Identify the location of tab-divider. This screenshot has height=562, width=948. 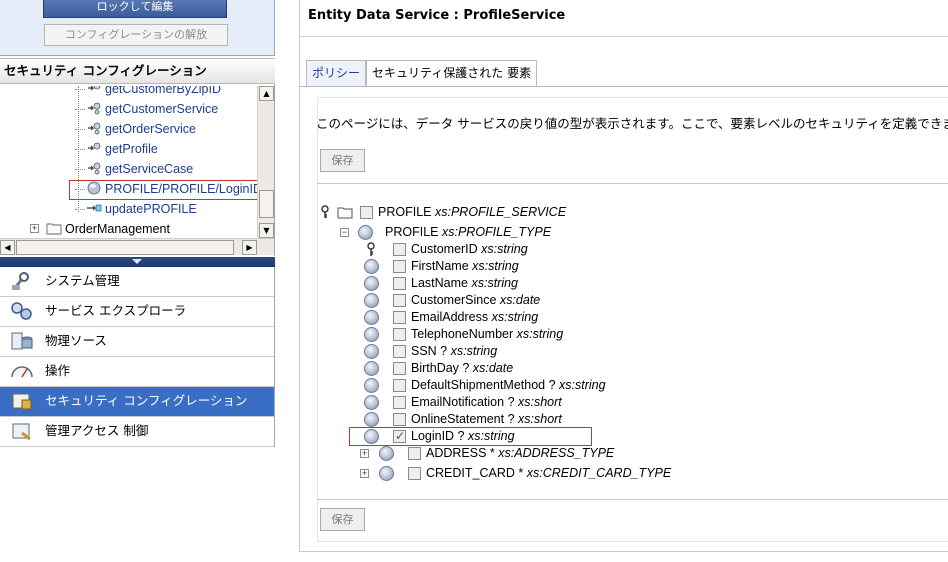
(624, 86).